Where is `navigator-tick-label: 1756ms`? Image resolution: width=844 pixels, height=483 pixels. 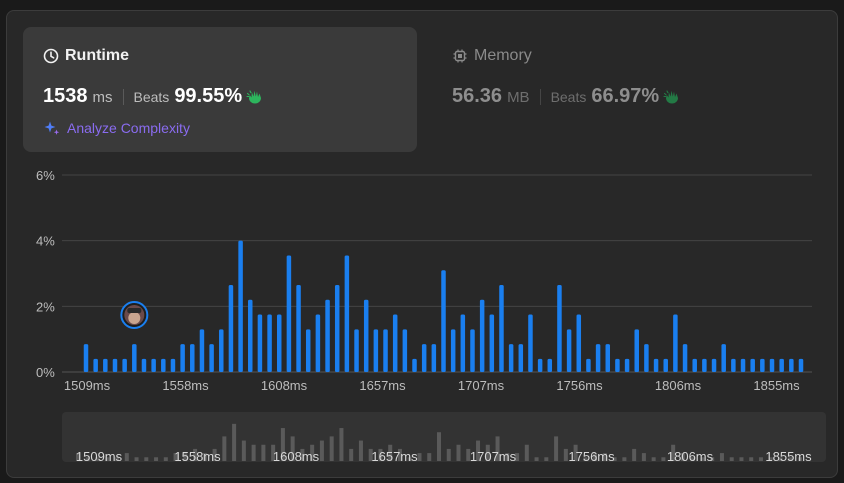
navigator-tick-label: 1756ms is located at coordinates (591, 456).